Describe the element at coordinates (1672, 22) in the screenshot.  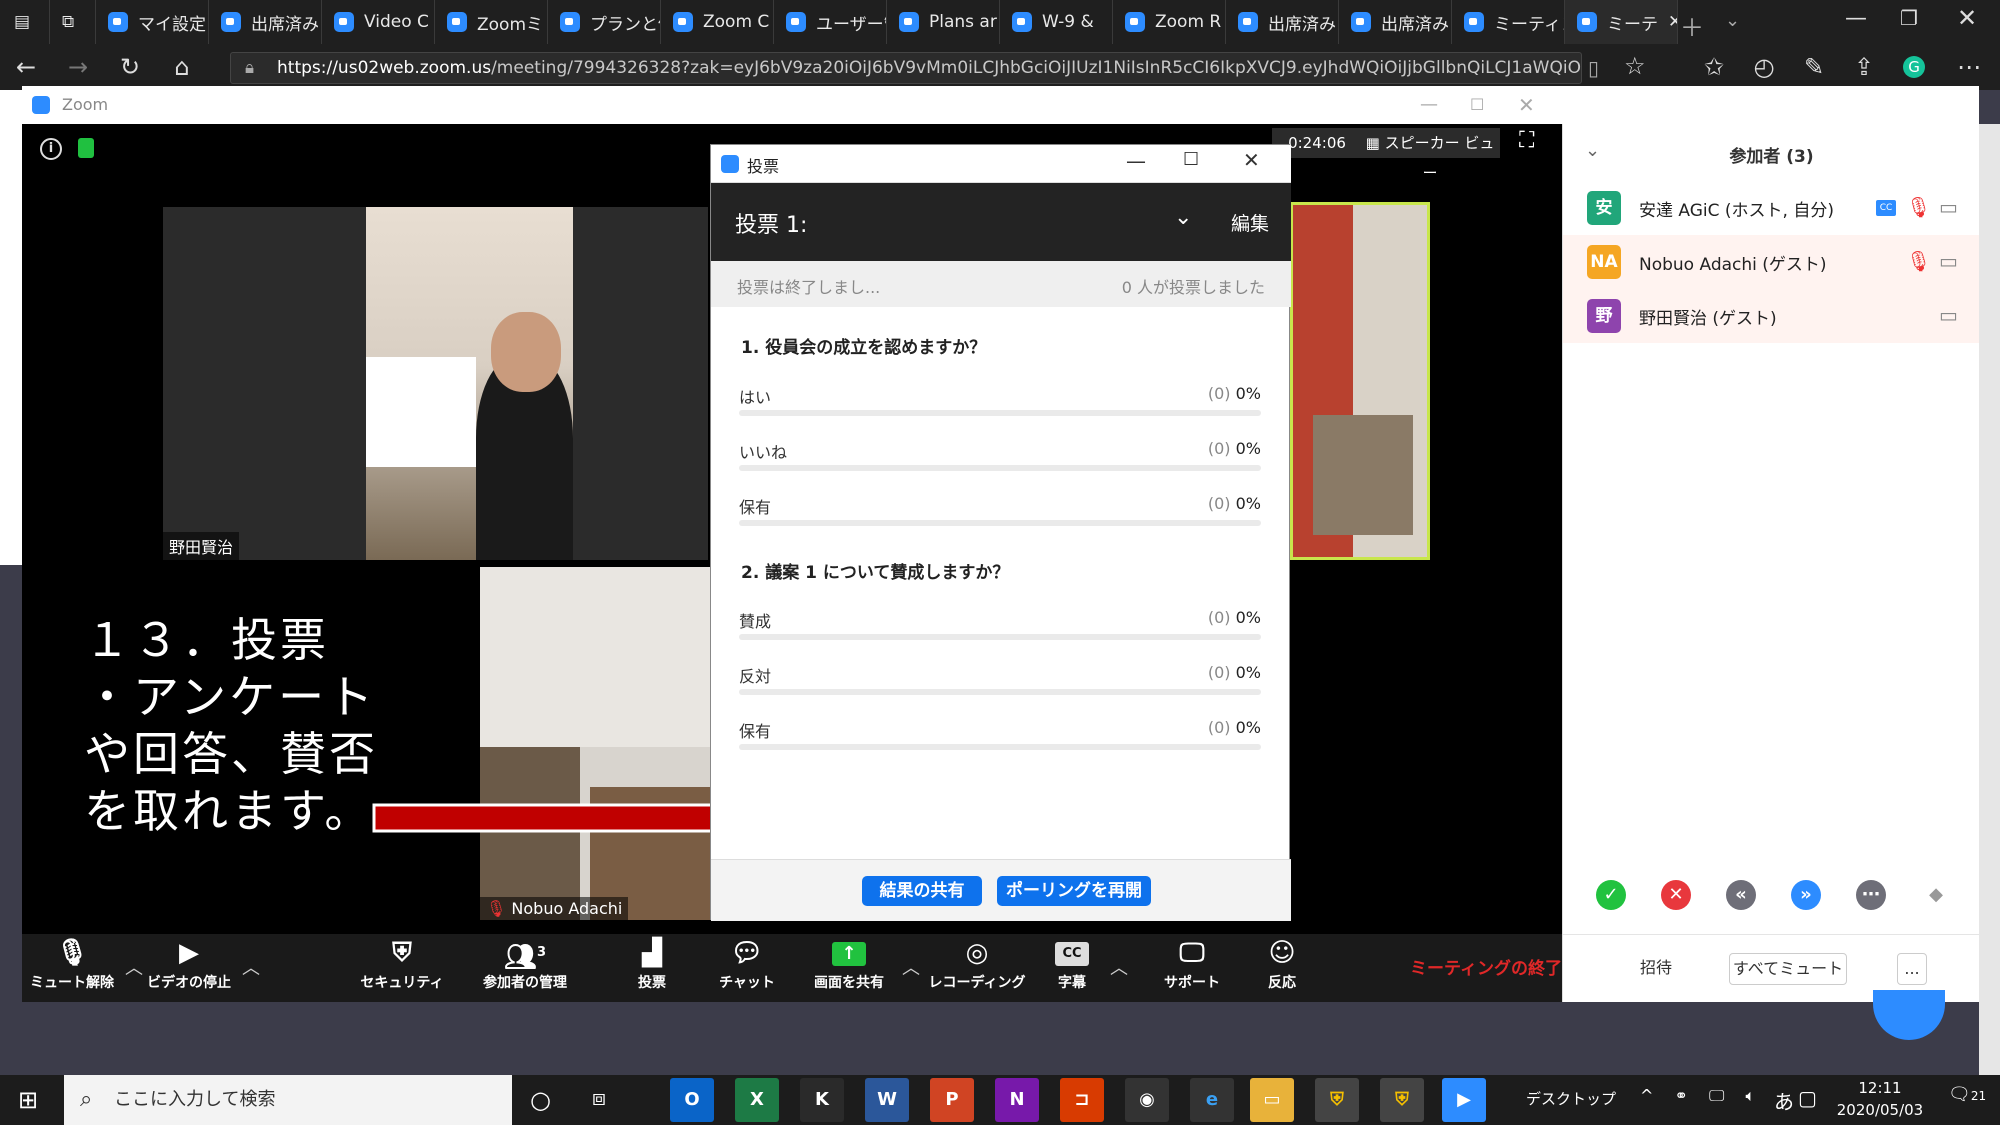
I see `close-tab-icon: ✕` at that location.